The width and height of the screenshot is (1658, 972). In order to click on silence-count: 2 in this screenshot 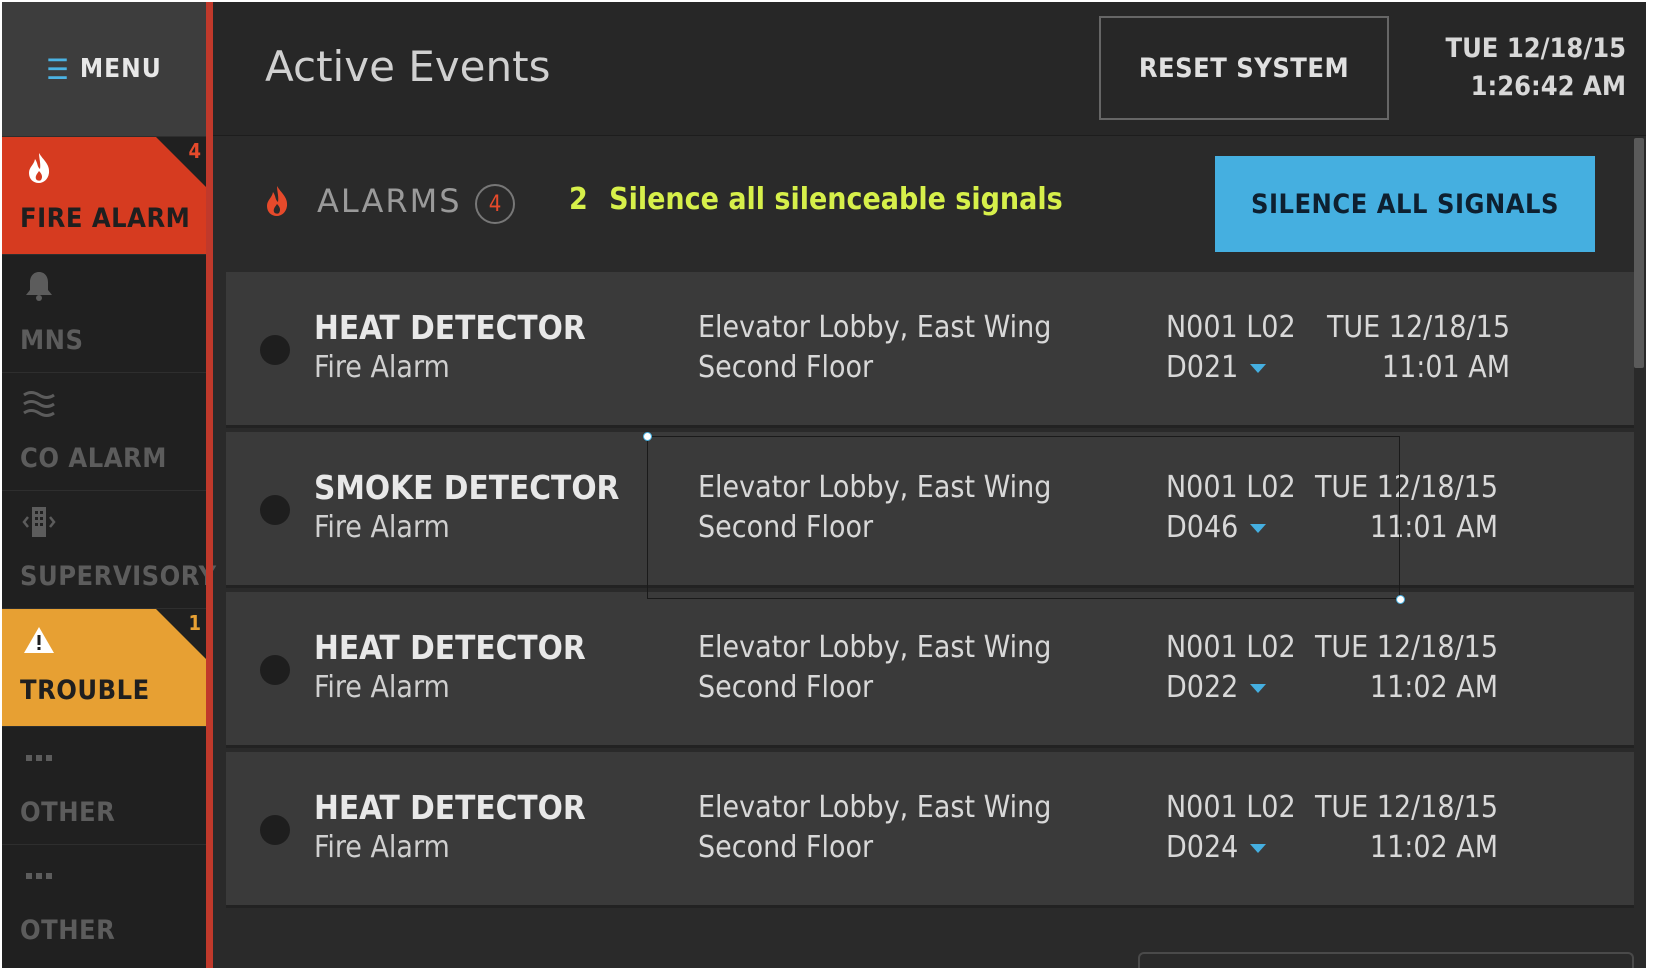, I will do `click(578, 199)`.